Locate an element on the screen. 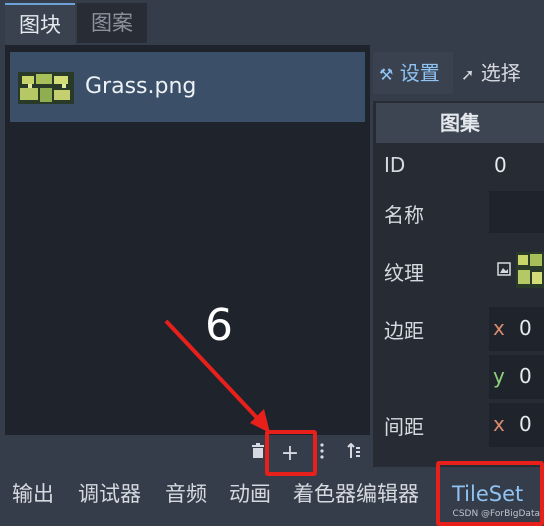  id-label: ID is located at coordinates (395, 165).